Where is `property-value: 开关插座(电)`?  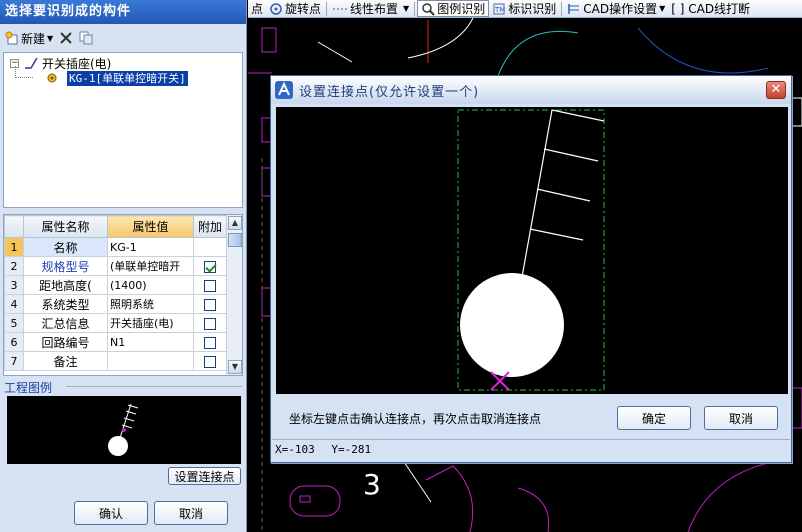 property-value: 开关插座(电) is located at coordinates (150, 323).